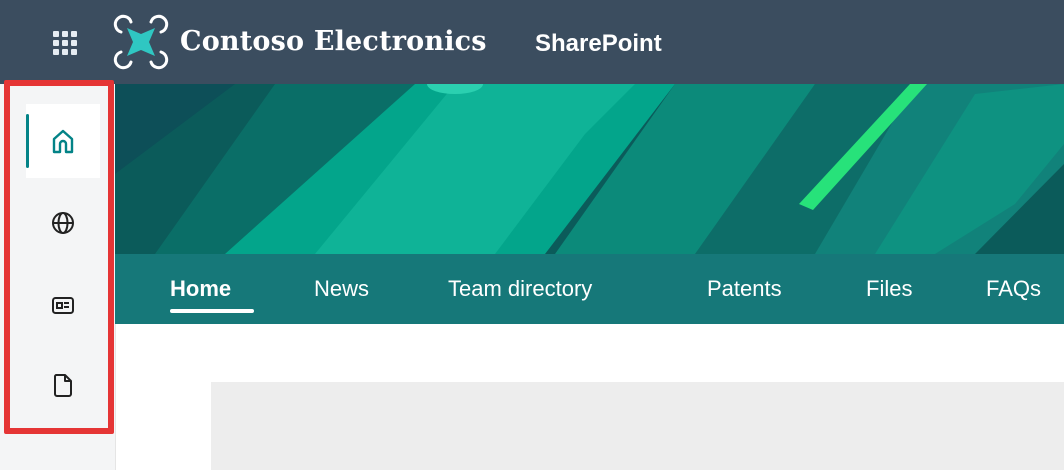  What do you see at coordinates (889, 289) in the screenshot?
I see `nav-item-files: Files` at bounding box center [889, 289].